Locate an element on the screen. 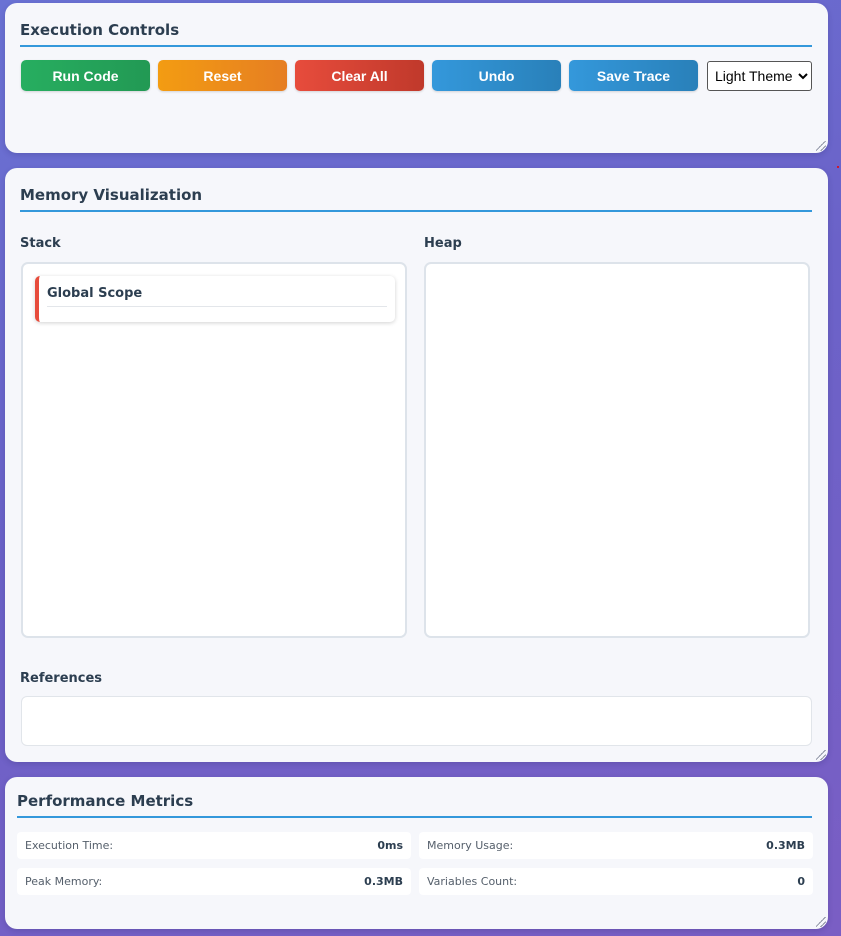 The image size is (841, 936). run-code-button: Run Code is located at coordinates (85, 75).